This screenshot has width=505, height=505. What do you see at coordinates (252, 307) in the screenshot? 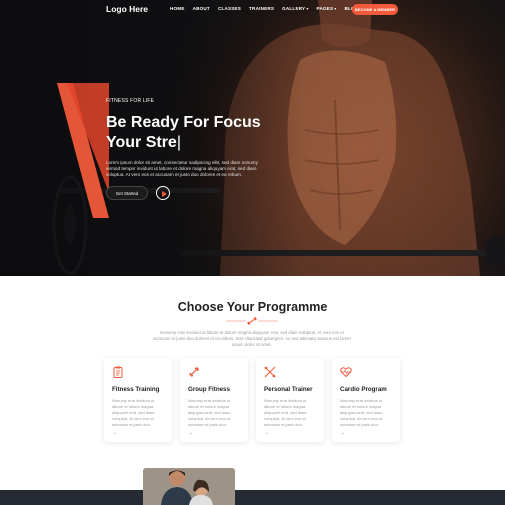
I see `section-title: Choose Your Programme` at bounding box center [252, 307].